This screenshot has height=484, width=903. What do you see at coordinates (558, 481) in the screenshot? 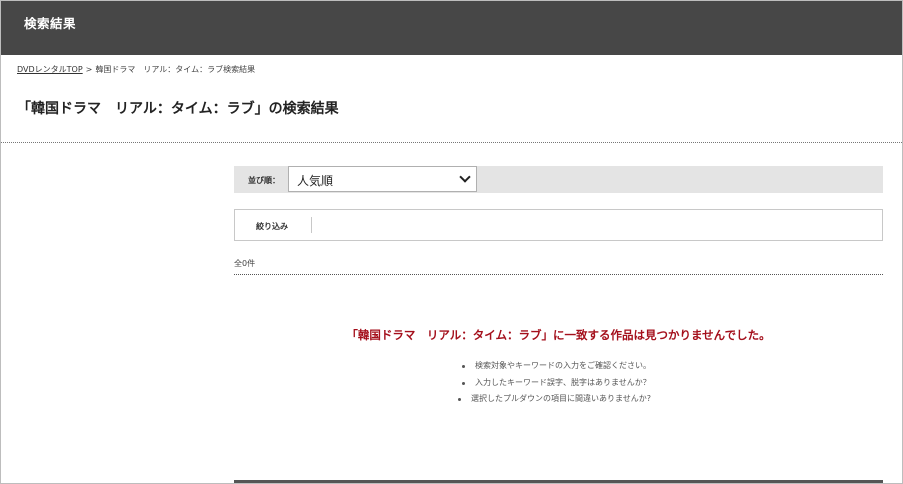
I see `footer-bar` at bounding box center [558, 481].